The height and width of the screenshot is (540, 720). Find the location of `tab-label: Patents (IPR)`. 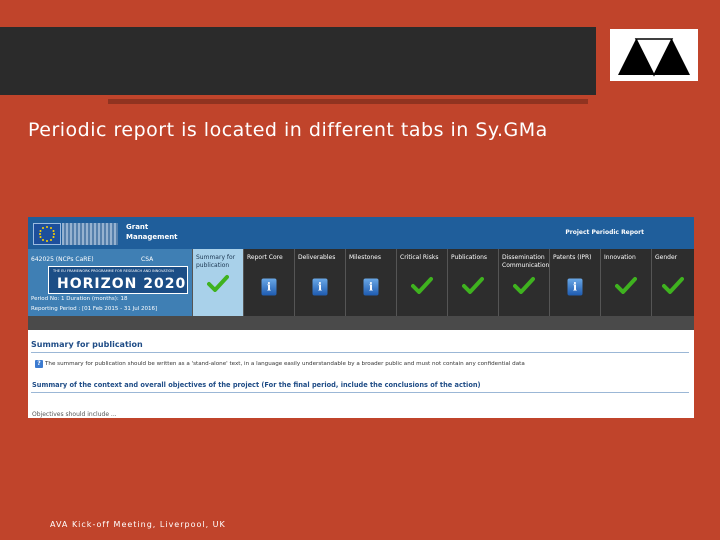

tab-label: Patents (IPR) is located at coordinates (572, 257).